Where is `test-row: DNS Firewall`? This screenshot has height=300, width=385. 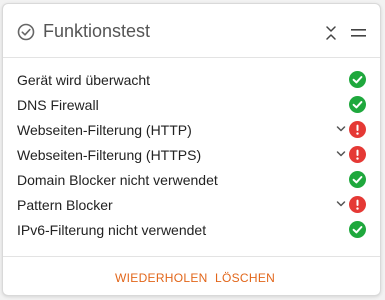 test-row: DNS Firewall is located at coordinates (191, 105).